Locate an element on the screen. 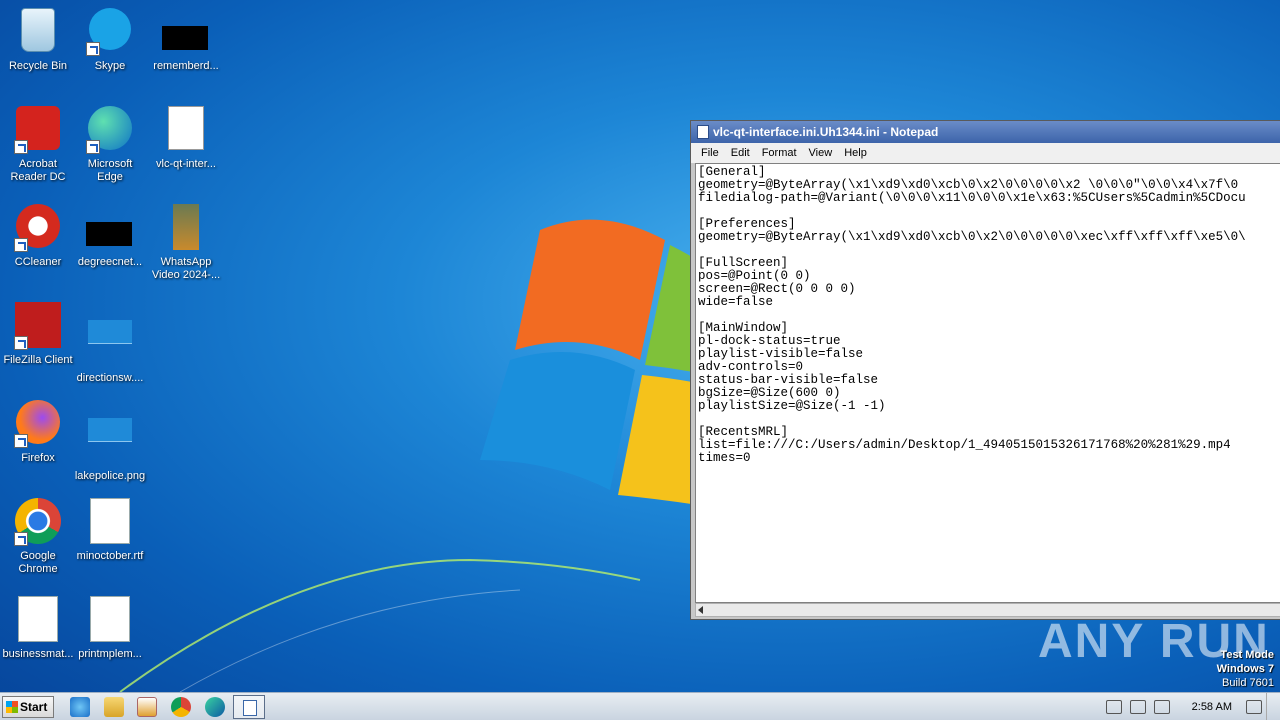 The width and height of the screenshot is (1280, 720). action-center-flag-icon is located at coordinates (1161, 706).